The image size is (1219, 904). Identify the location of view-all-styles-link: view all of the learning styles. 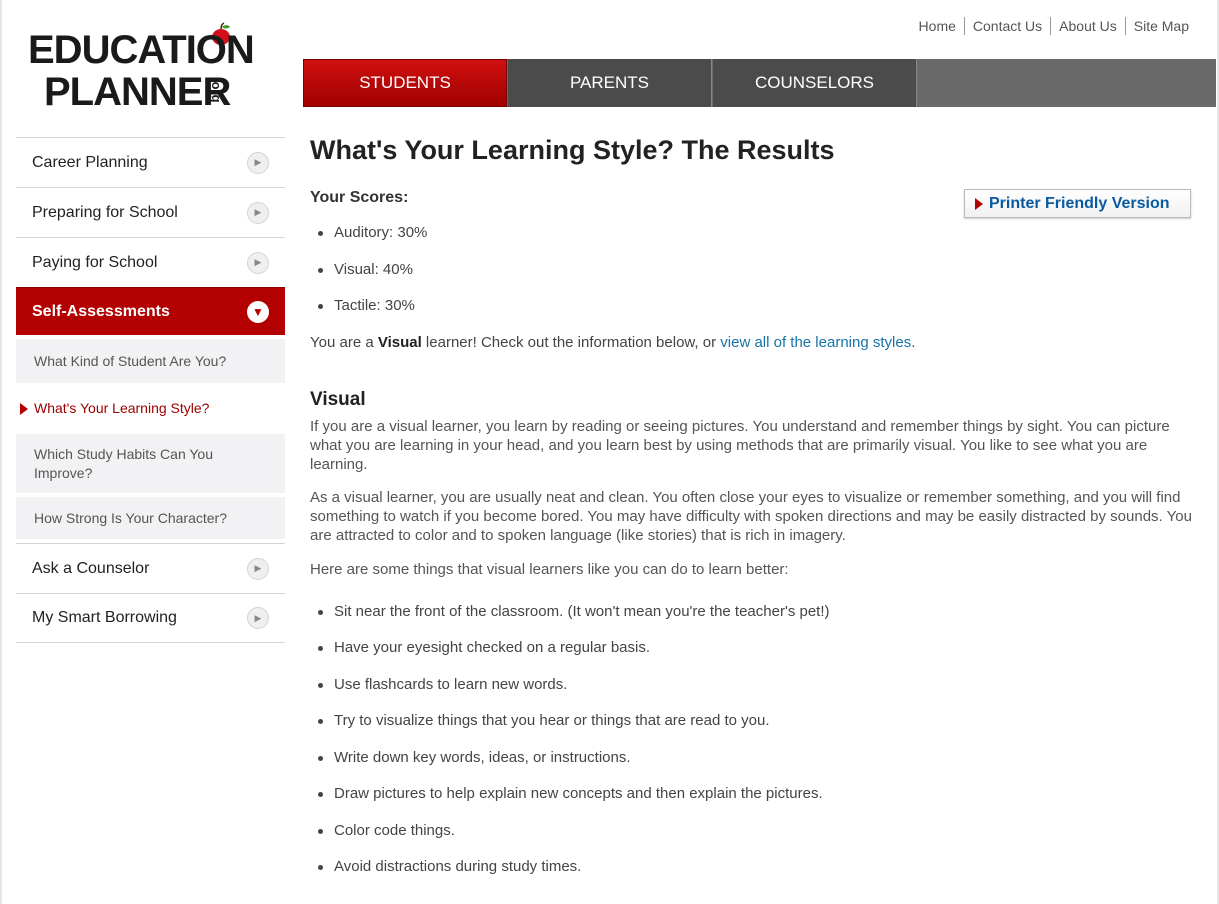
(815, 342).